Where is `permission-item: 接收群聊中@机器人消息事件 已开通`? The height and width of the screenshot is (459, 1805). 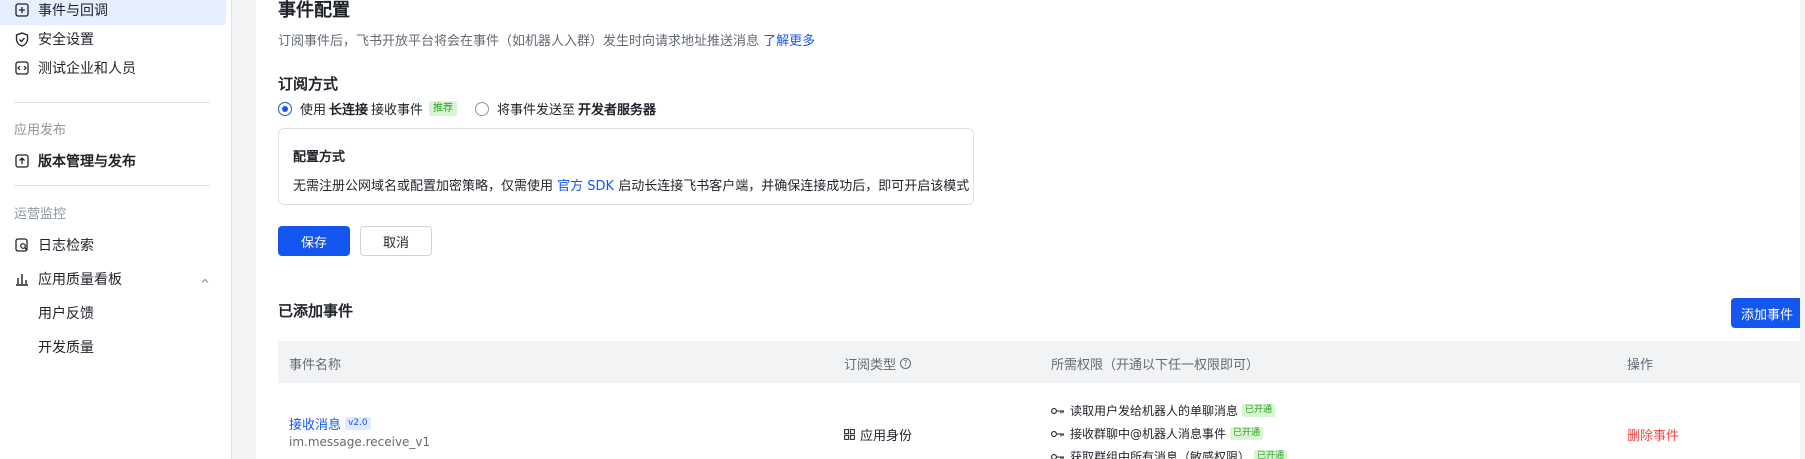
permission-item: 接收群聊中@机器人消息事件 已开通 is located at coordinates (1157, 433).